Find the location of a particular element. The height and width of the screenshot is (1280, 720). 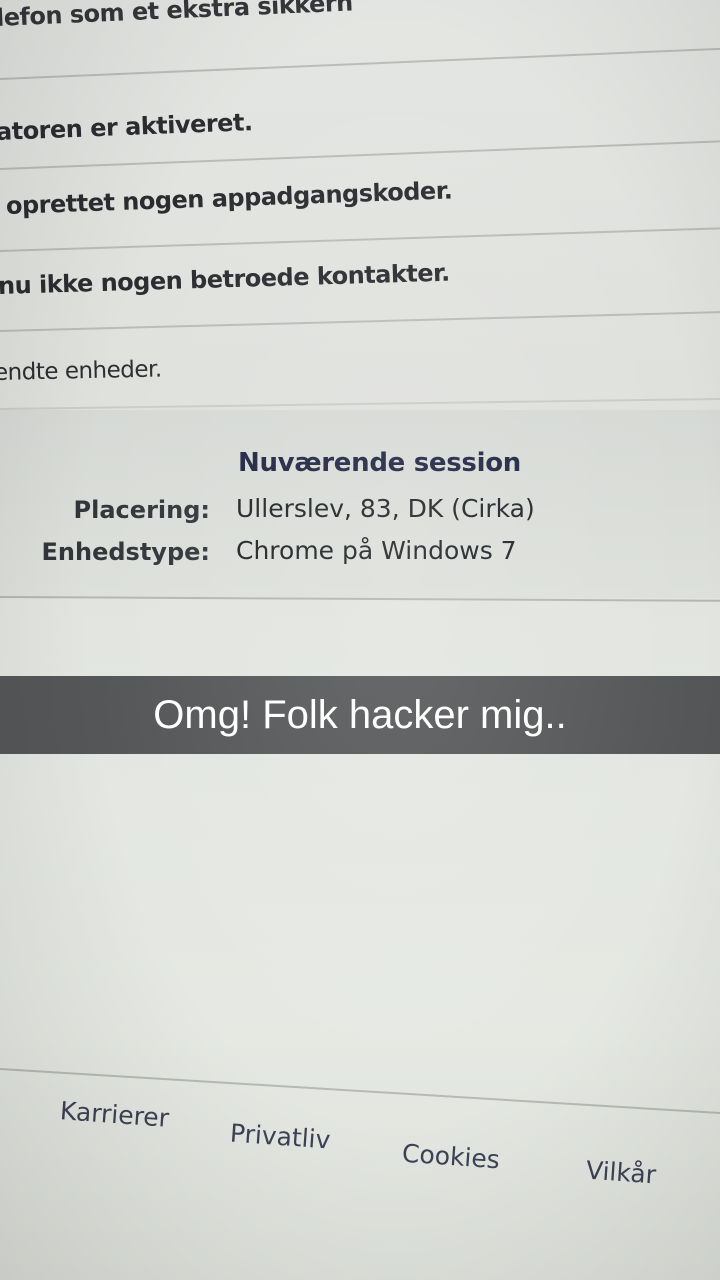

current-session-heading: Nuværende session is located at coordinates (379, 463).